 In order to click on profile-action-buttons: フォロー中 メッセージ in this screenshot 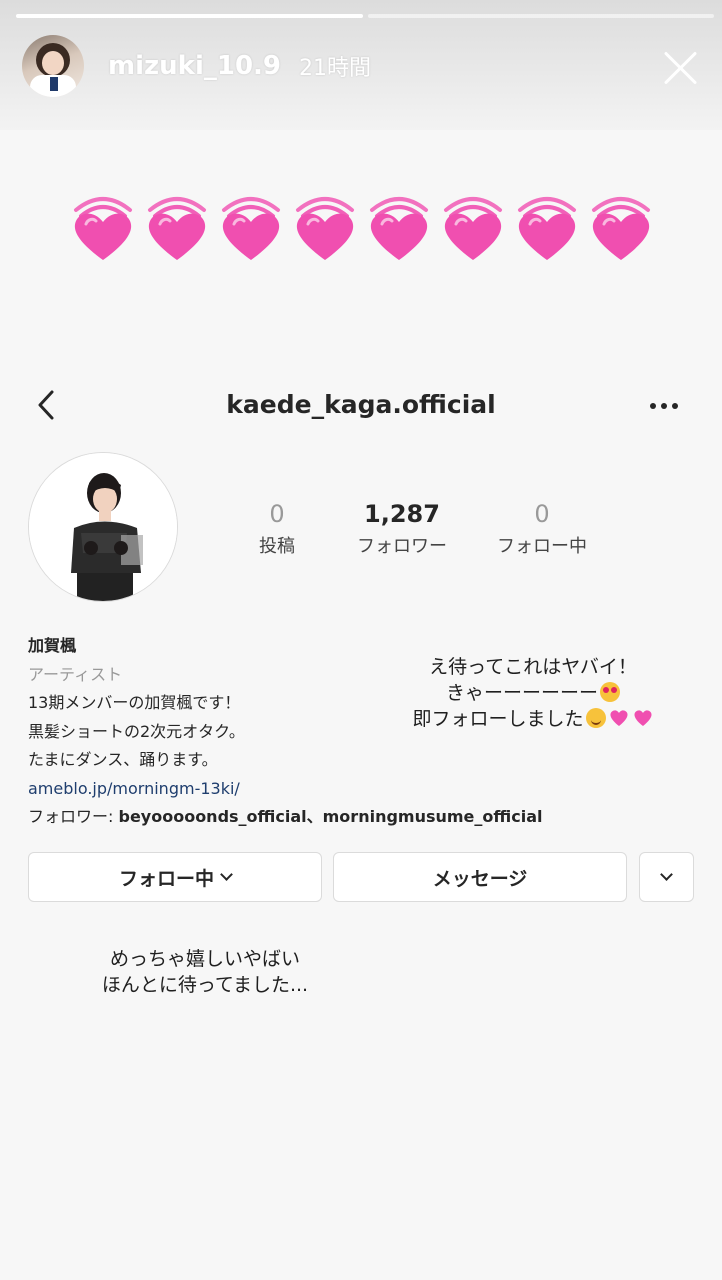, I will do `click(361, 877)`.